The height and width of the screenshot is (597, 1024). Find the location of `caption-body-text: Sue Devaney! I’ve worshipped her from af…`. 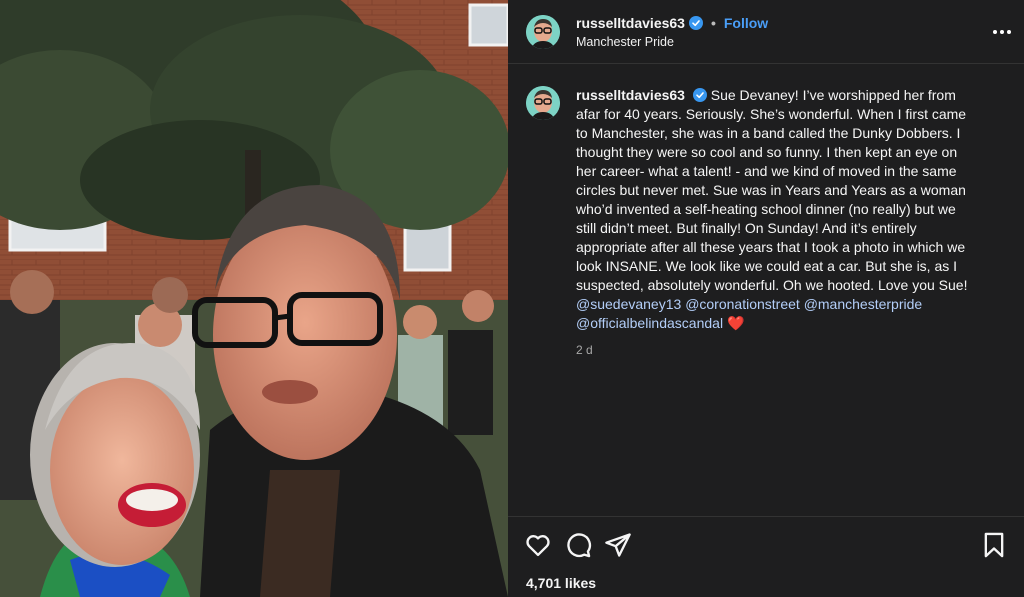

caption-body-text: Sue Devaney! I’ve worshipped her from af… is located at coordinates (772, 190).